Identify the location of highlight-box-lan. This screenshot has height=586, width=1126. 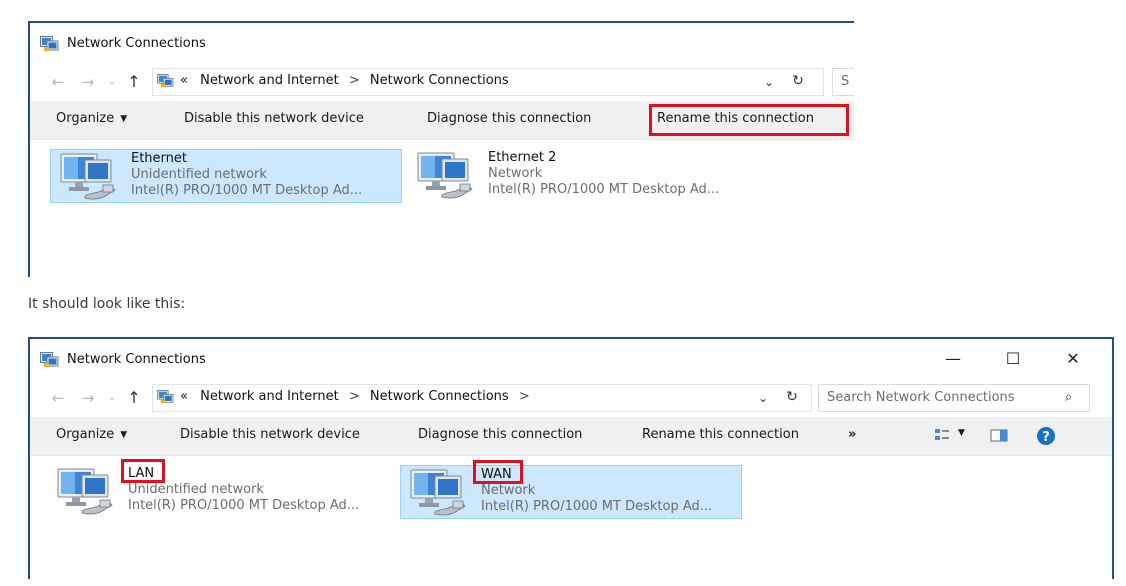
(143, 471).